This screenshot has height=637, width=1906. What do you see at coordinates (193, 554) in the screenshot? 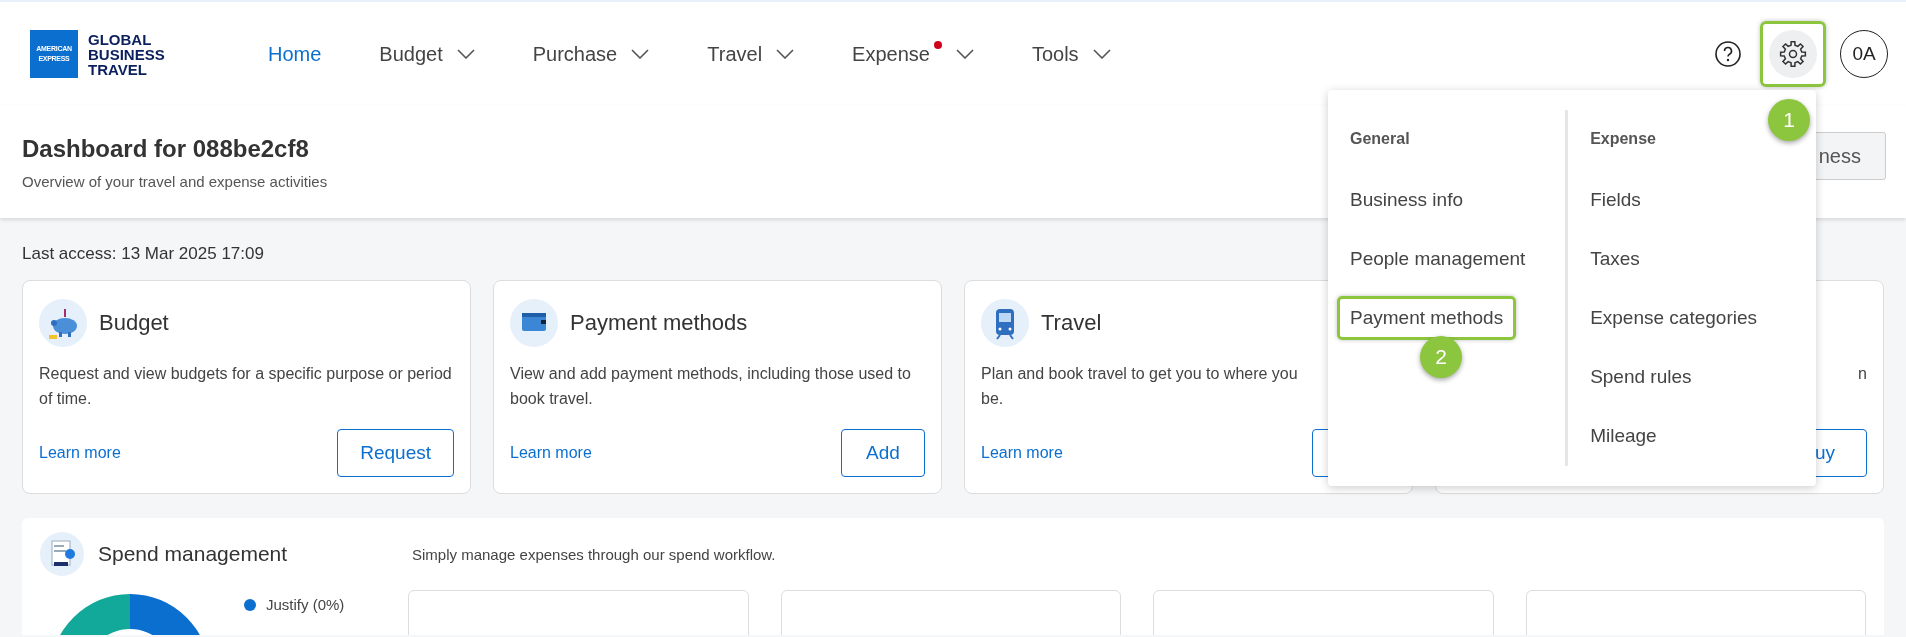
I see `section-title: Spend management` at bounding box center [193, 554].